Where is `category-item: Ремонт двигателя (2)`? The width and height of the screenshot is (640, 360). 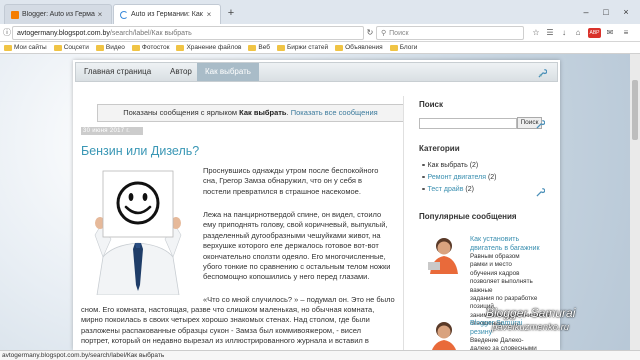
category-item: Ремонт двигателя (2) is located at coordinates (459, 177).